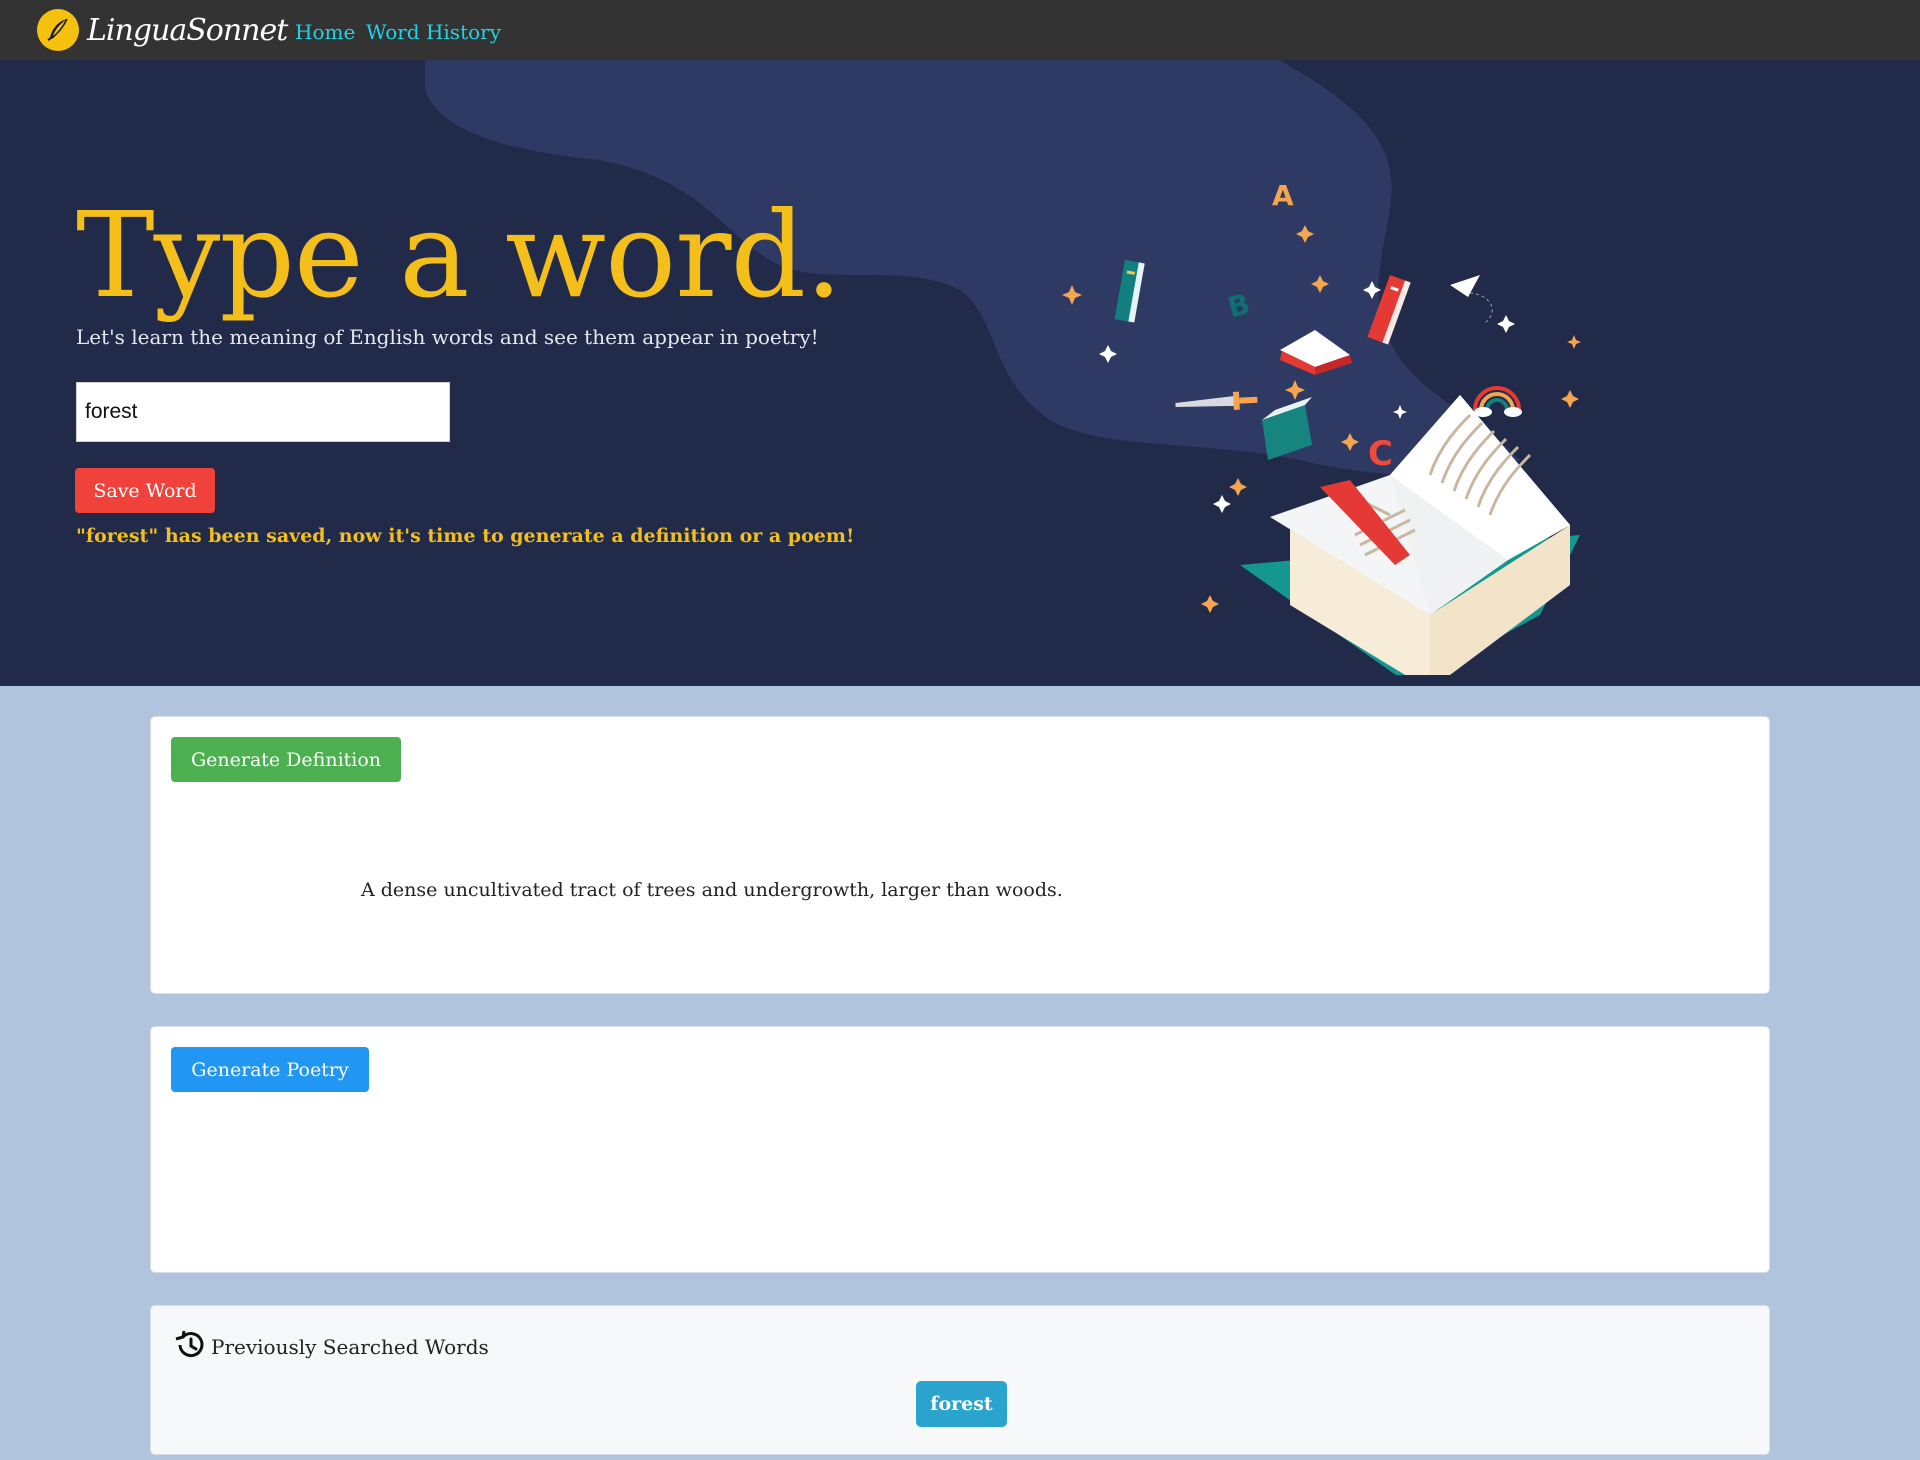 The image size is (1920, 1460). What do you see at coordinates (58, 30) in the screenshot?
I see `quill-pen-icon` at bounding box center [58, 30].